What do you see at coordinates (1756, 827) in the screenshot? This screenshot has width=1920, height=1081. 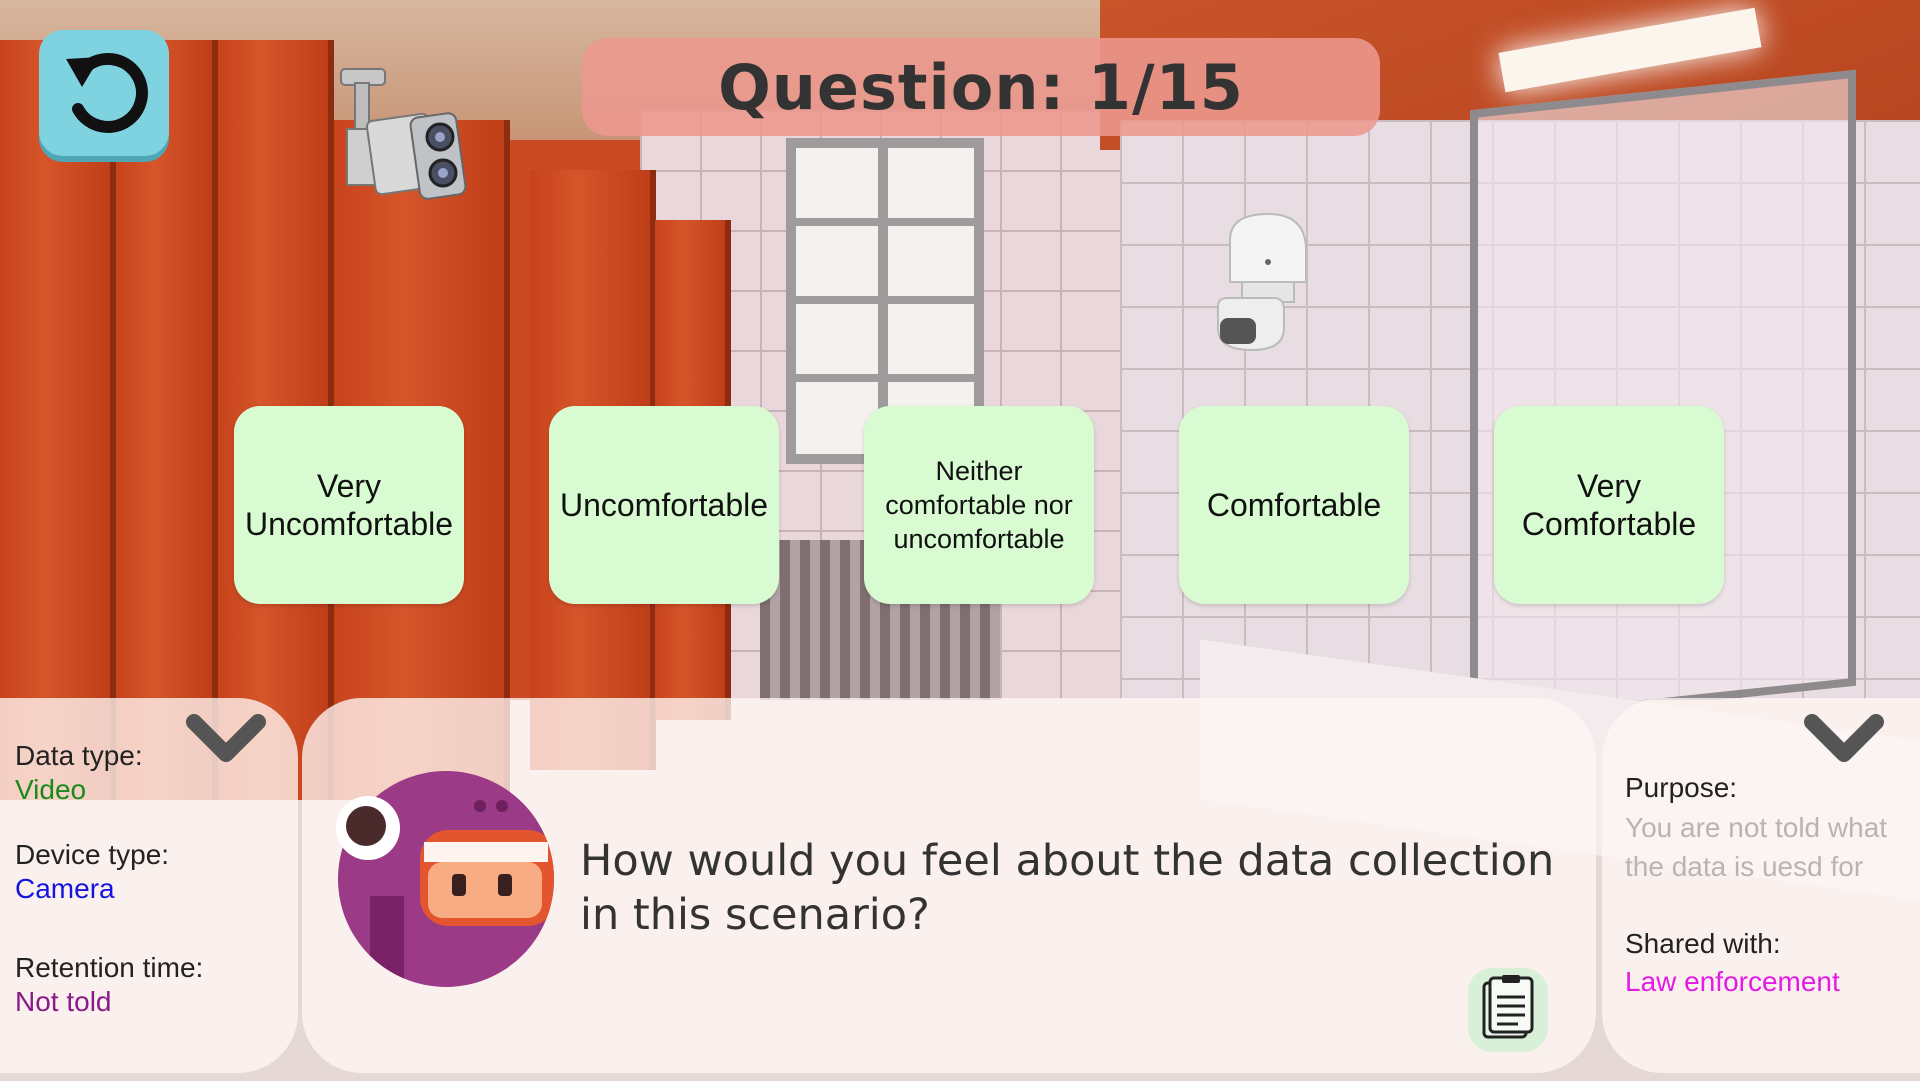 I see `purpose-value-line-1: You are not told what` at bounding box center [1756, 827].